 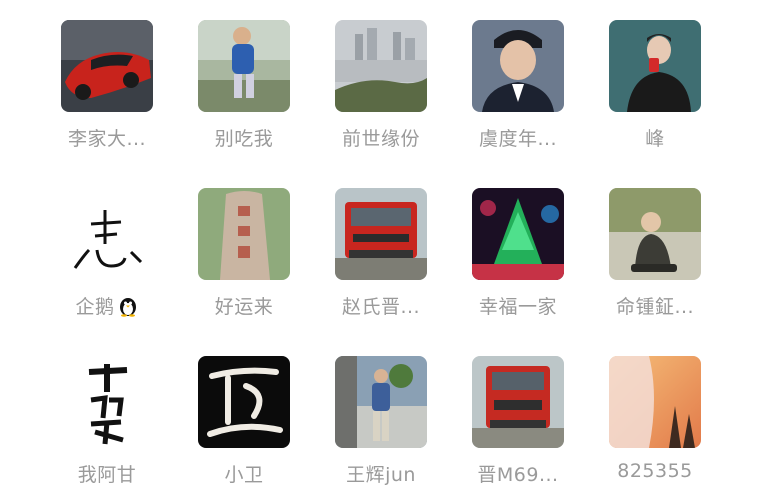 I want to click on avatar-city-river, so click(x=381, y=66).